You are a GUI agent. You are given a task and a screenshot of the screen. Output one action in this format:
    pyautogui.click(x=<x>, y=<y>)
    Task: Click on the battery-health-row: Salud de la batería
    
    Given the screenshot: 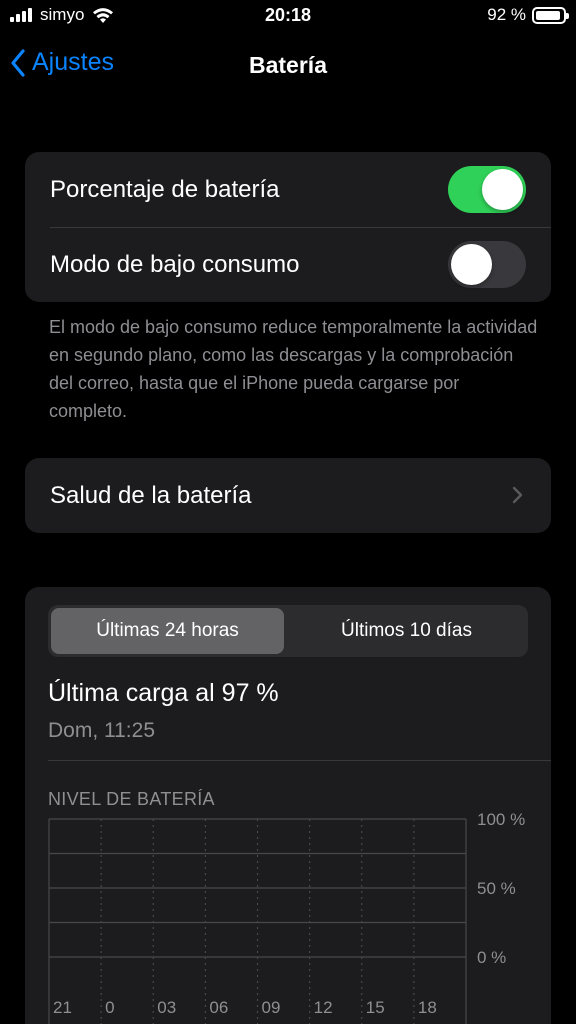 What is the action you would take?
    pyautogui.click(x=288, y=495)
    